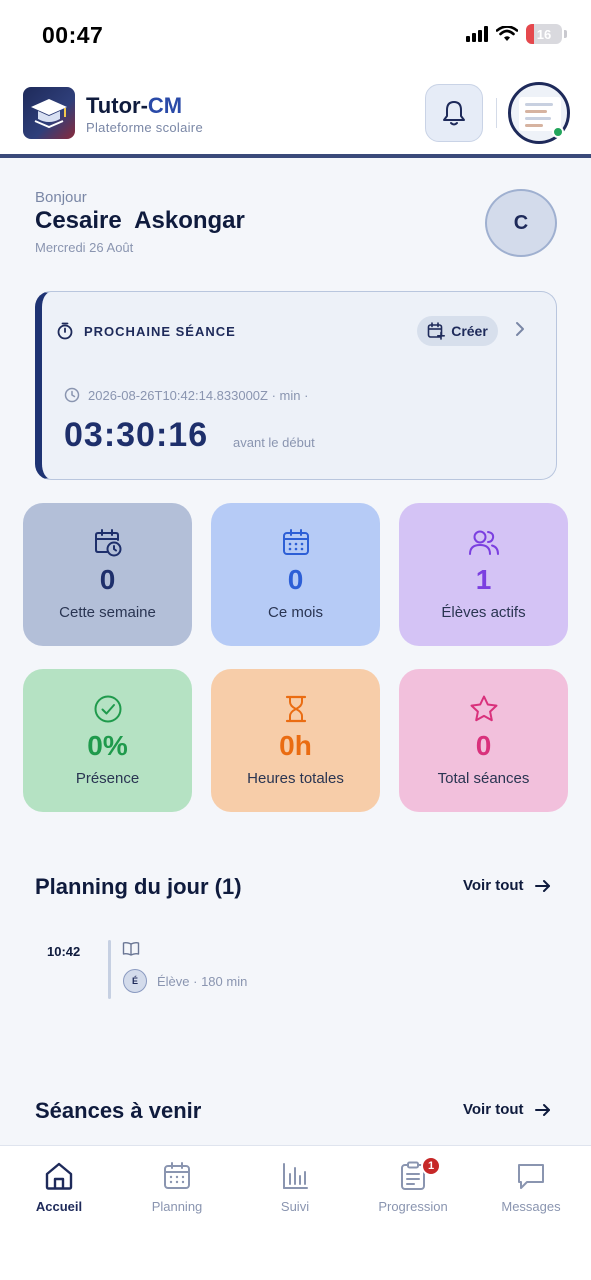 This screenshot has height=1280, width=591. What do you see at coordinates (160, 331) in the screenshot?
I see `next-session-title-text: PROCHAINE SÉANCE` at bounding box center [160, 331].